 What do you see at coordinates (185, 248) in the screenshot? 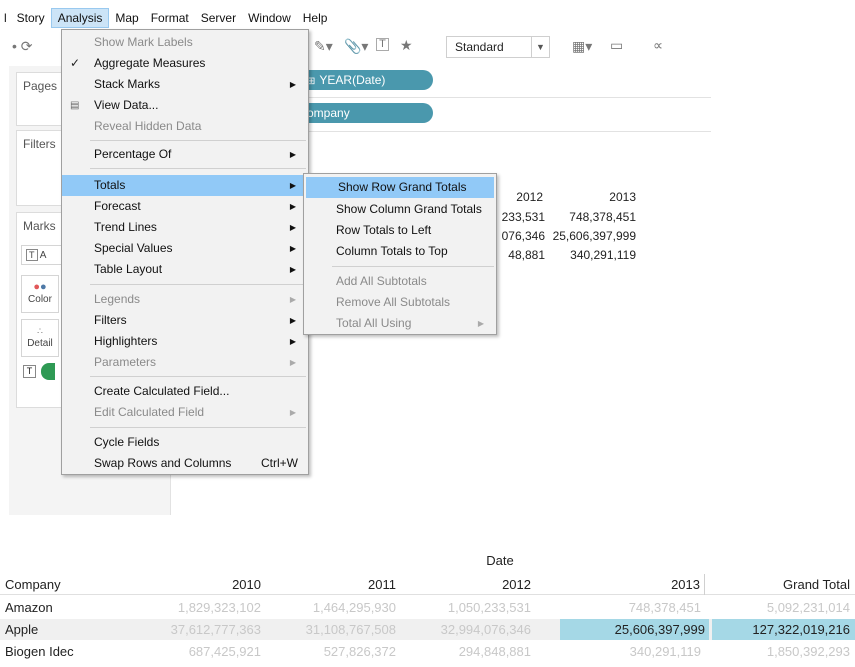
I see `menu-item-special-values: Special Values ▶` at bounding box center [185, 248].